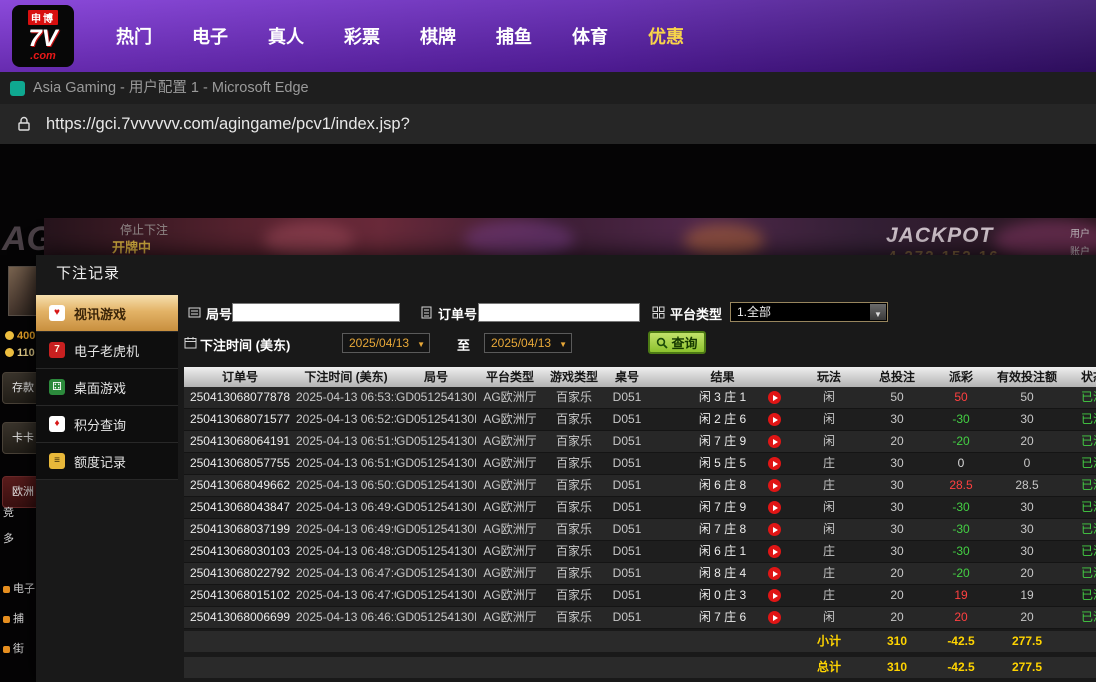 The width and height of the screenshot is (1096, 682). What do you see at coordinates (436, 419) in the screenshot?
I see `cell-round-id: GD051254130PM` at bounding box center [436, 419].